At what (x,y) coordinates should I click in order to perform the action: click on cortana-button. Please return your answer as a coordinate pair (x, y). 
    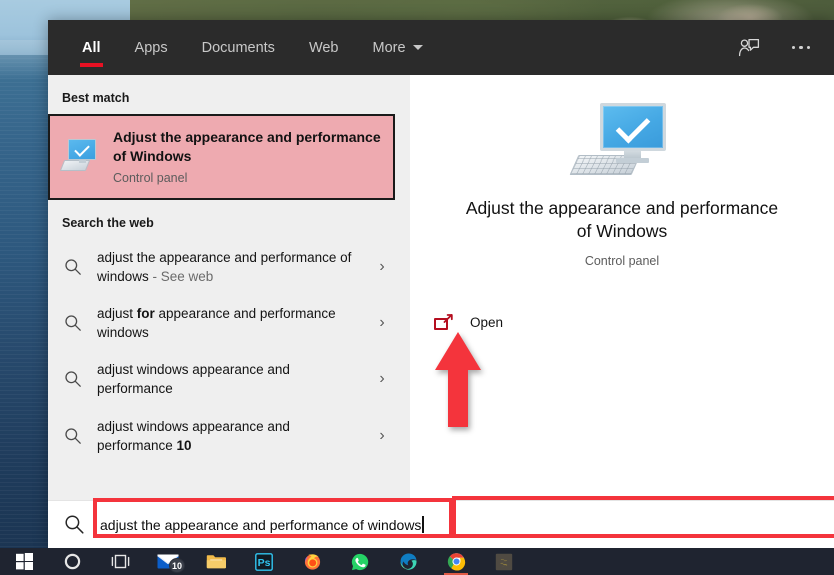
    Looking at the image, I should click on (72, 561).